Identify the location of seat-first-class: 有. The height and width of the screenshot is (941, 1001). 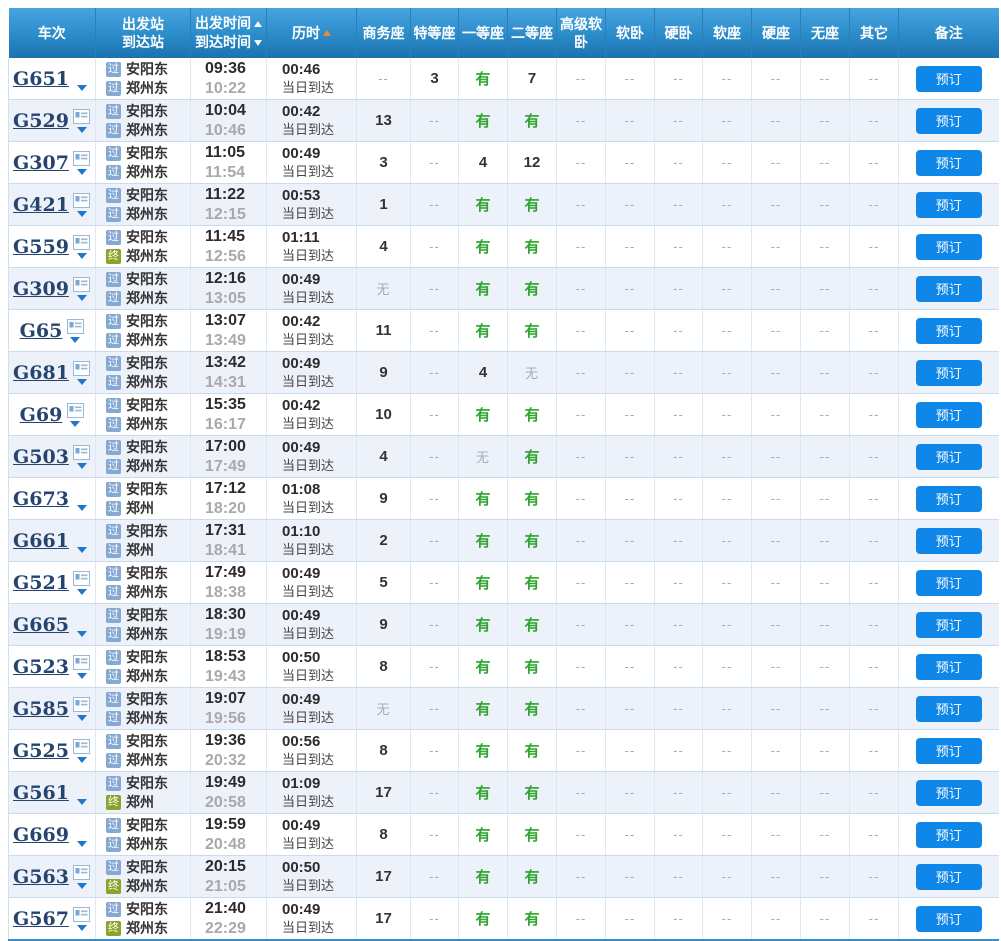
(483, 288).